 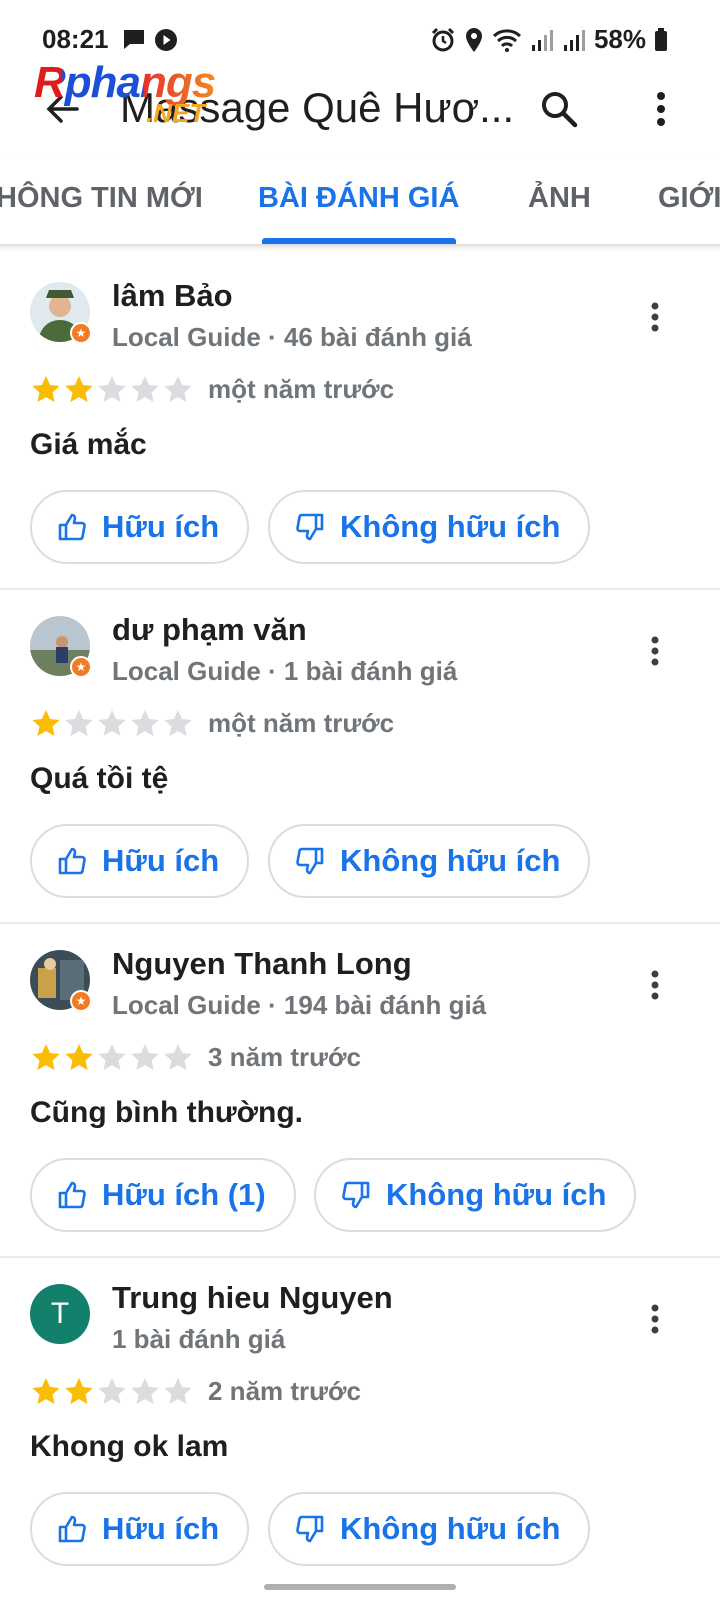 I want to click on search-icon, so click(x=560, y=110).